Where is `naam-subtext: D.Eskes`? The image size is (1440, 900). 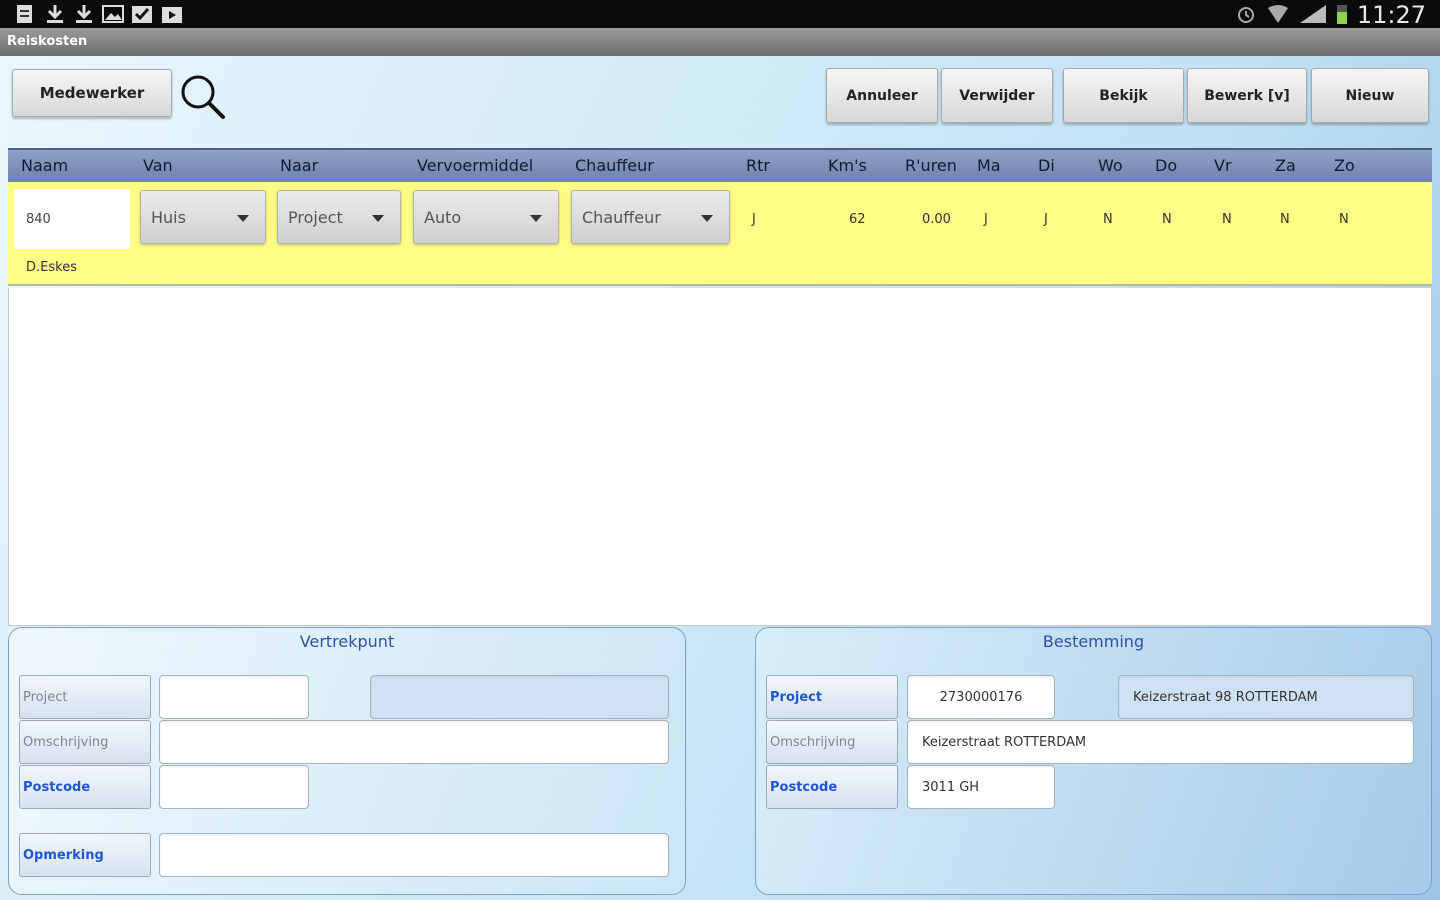
naam-subtext: D.Eskes is located at coordinates (51, 267).